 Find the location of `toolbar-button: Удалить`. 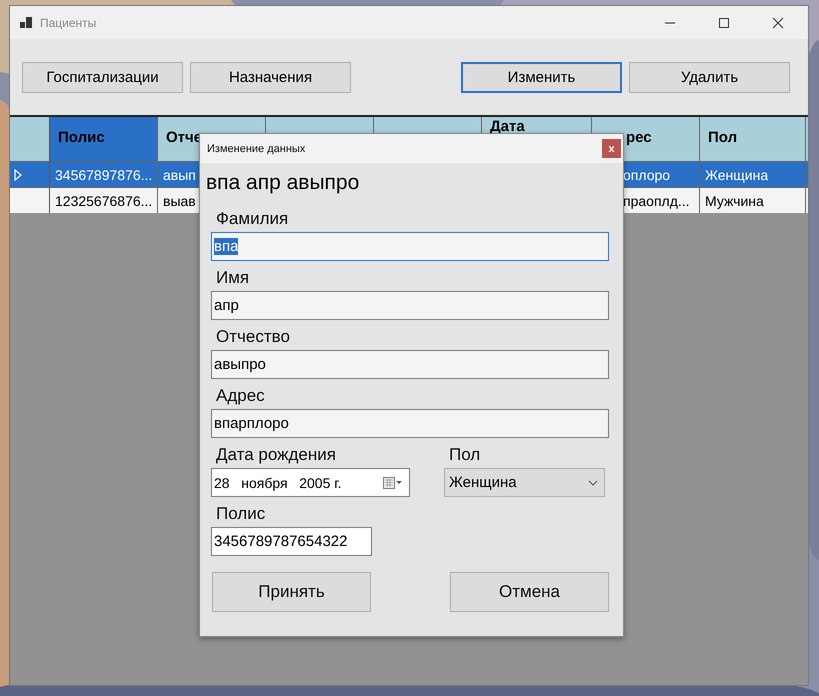

toolbar-button: Удалить is located at coordinates (709, 77).